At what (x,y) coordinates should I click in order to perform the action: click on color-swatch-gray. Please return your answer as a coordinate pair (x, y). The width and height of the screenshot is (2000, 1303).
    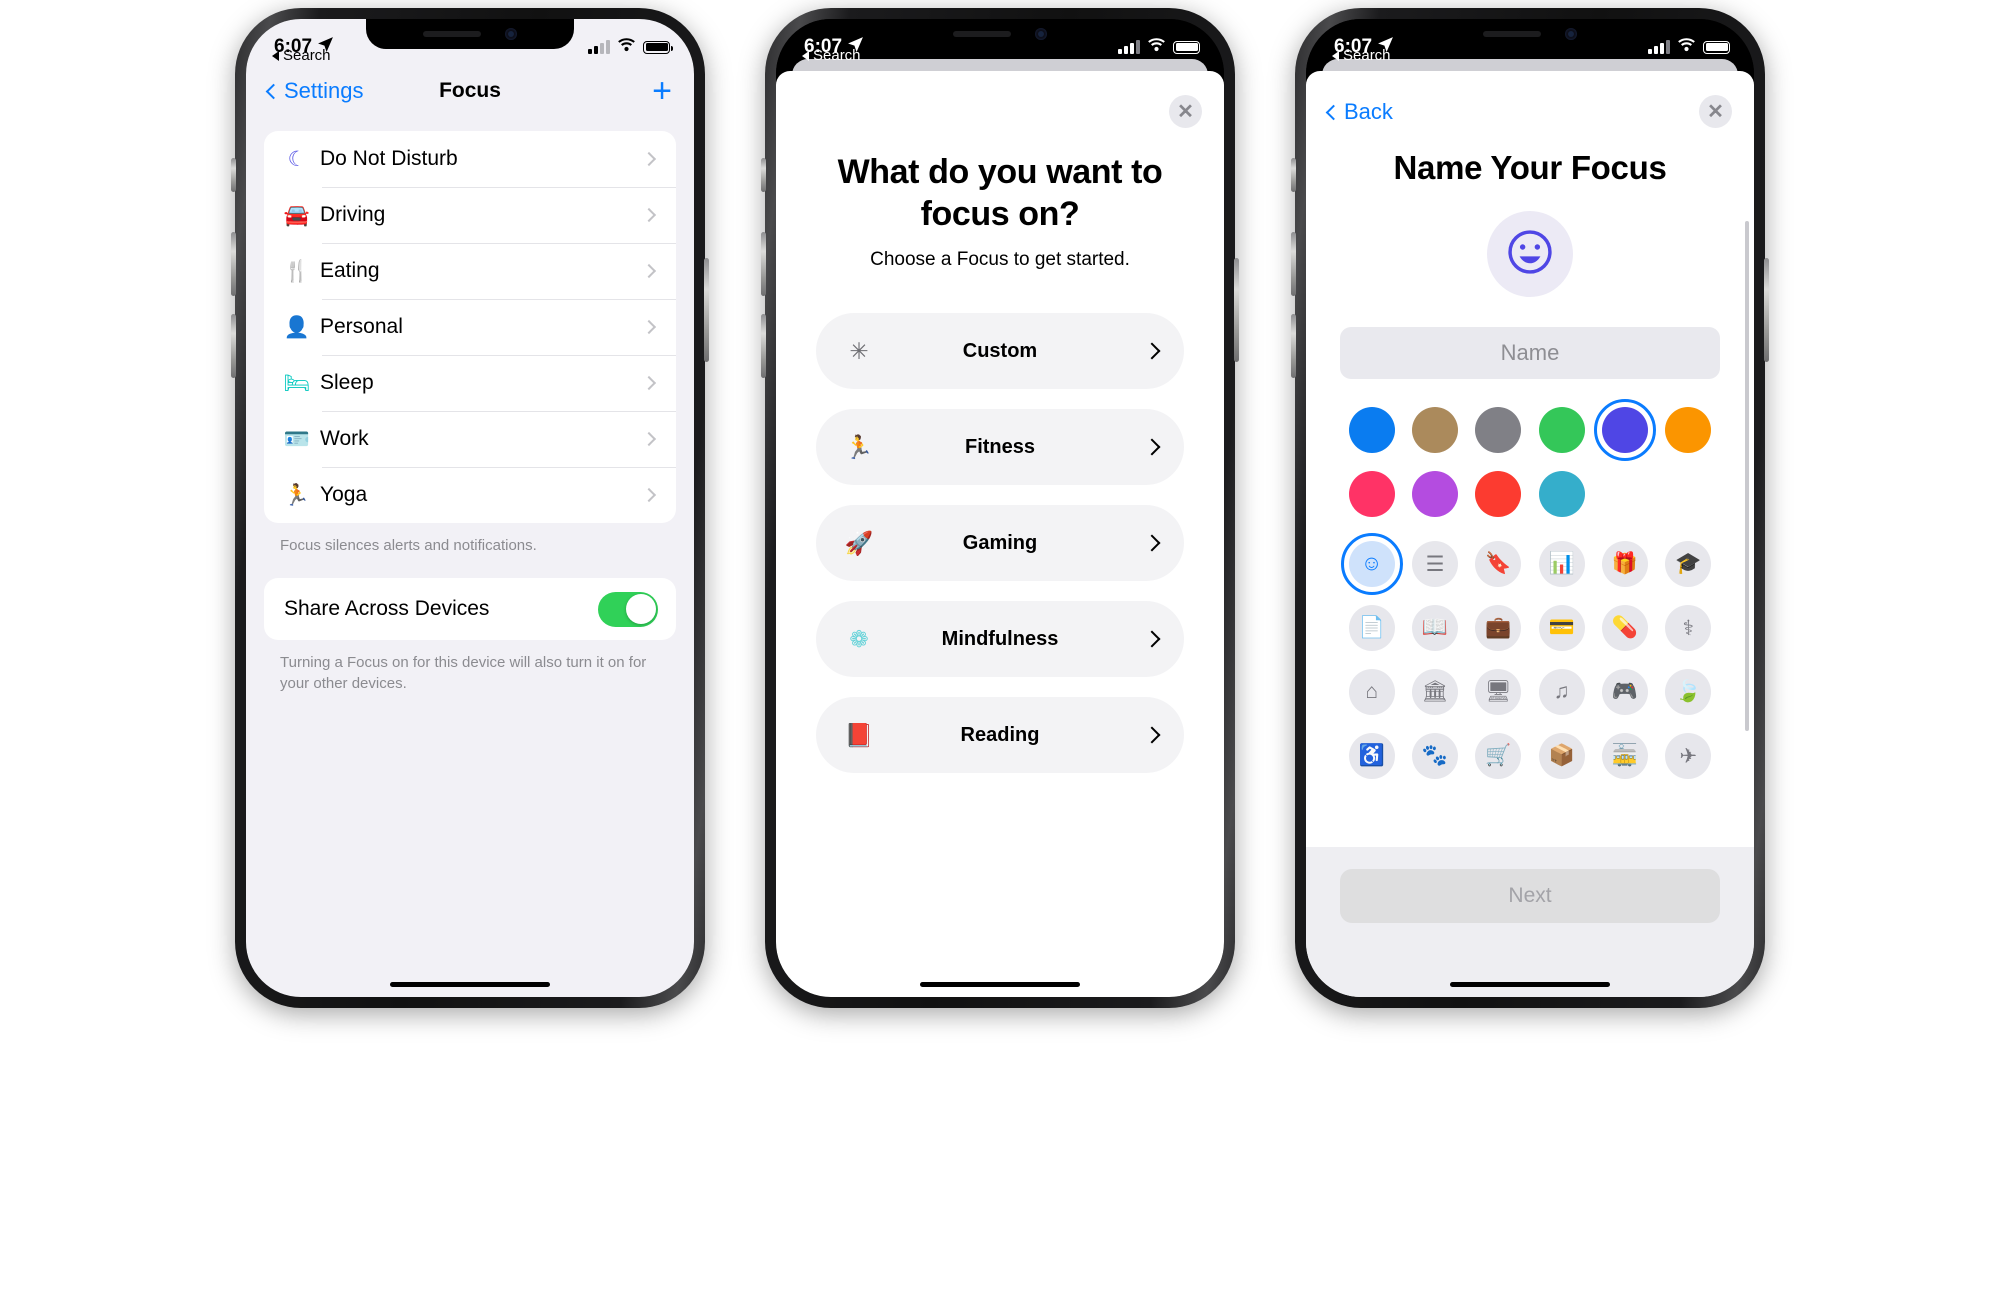
    Looking at the image, I should click on (1498, 430).